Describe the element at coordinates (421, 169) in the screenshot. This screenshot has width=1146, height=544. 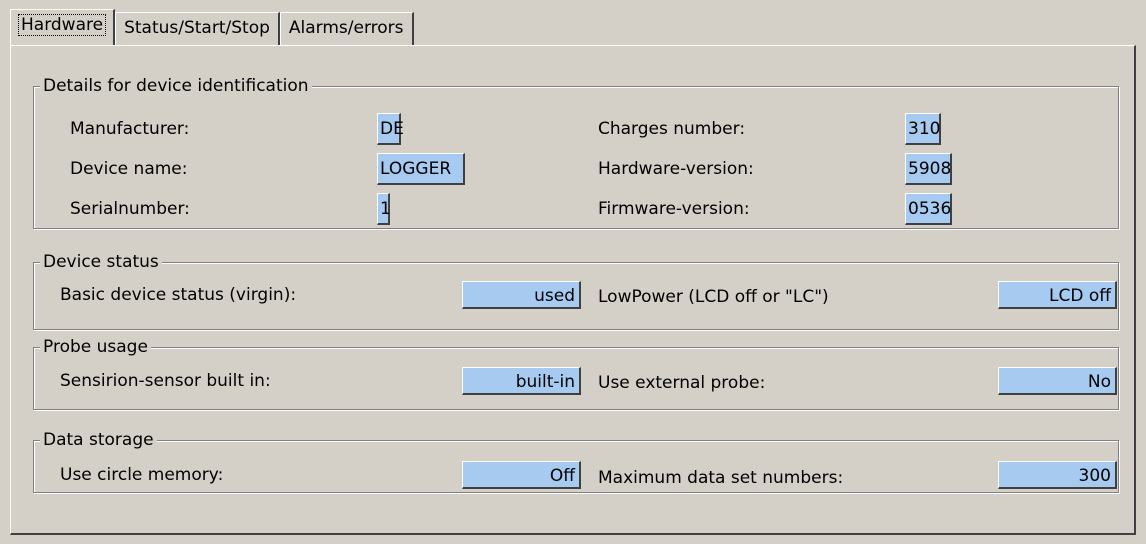
I see `device-name-value: LOGGER` at that location.